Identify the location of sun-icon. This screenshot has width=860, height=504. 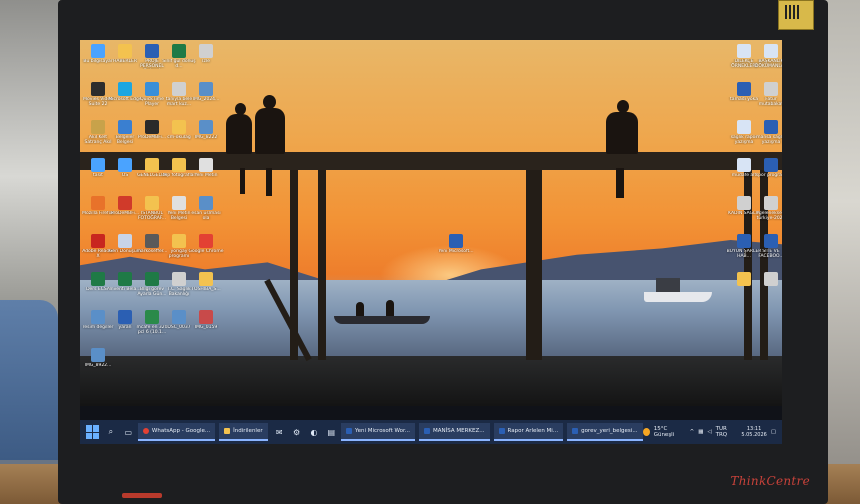
(646, 432).